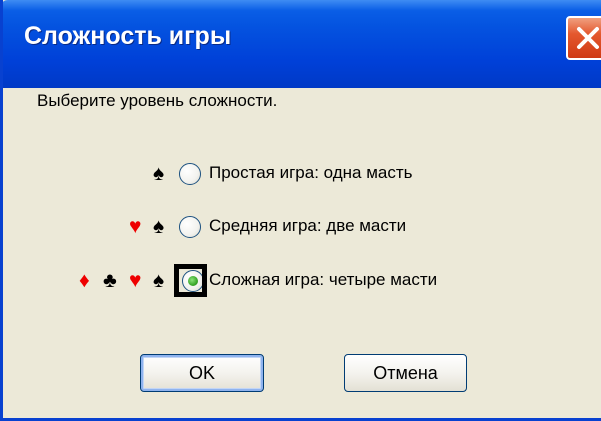 This screenshot has width=601, height=421. Describe the element at coordinates (311, 172) in the screenshot. I see `option-easy-label: Простая игра: одна масть` at that location.